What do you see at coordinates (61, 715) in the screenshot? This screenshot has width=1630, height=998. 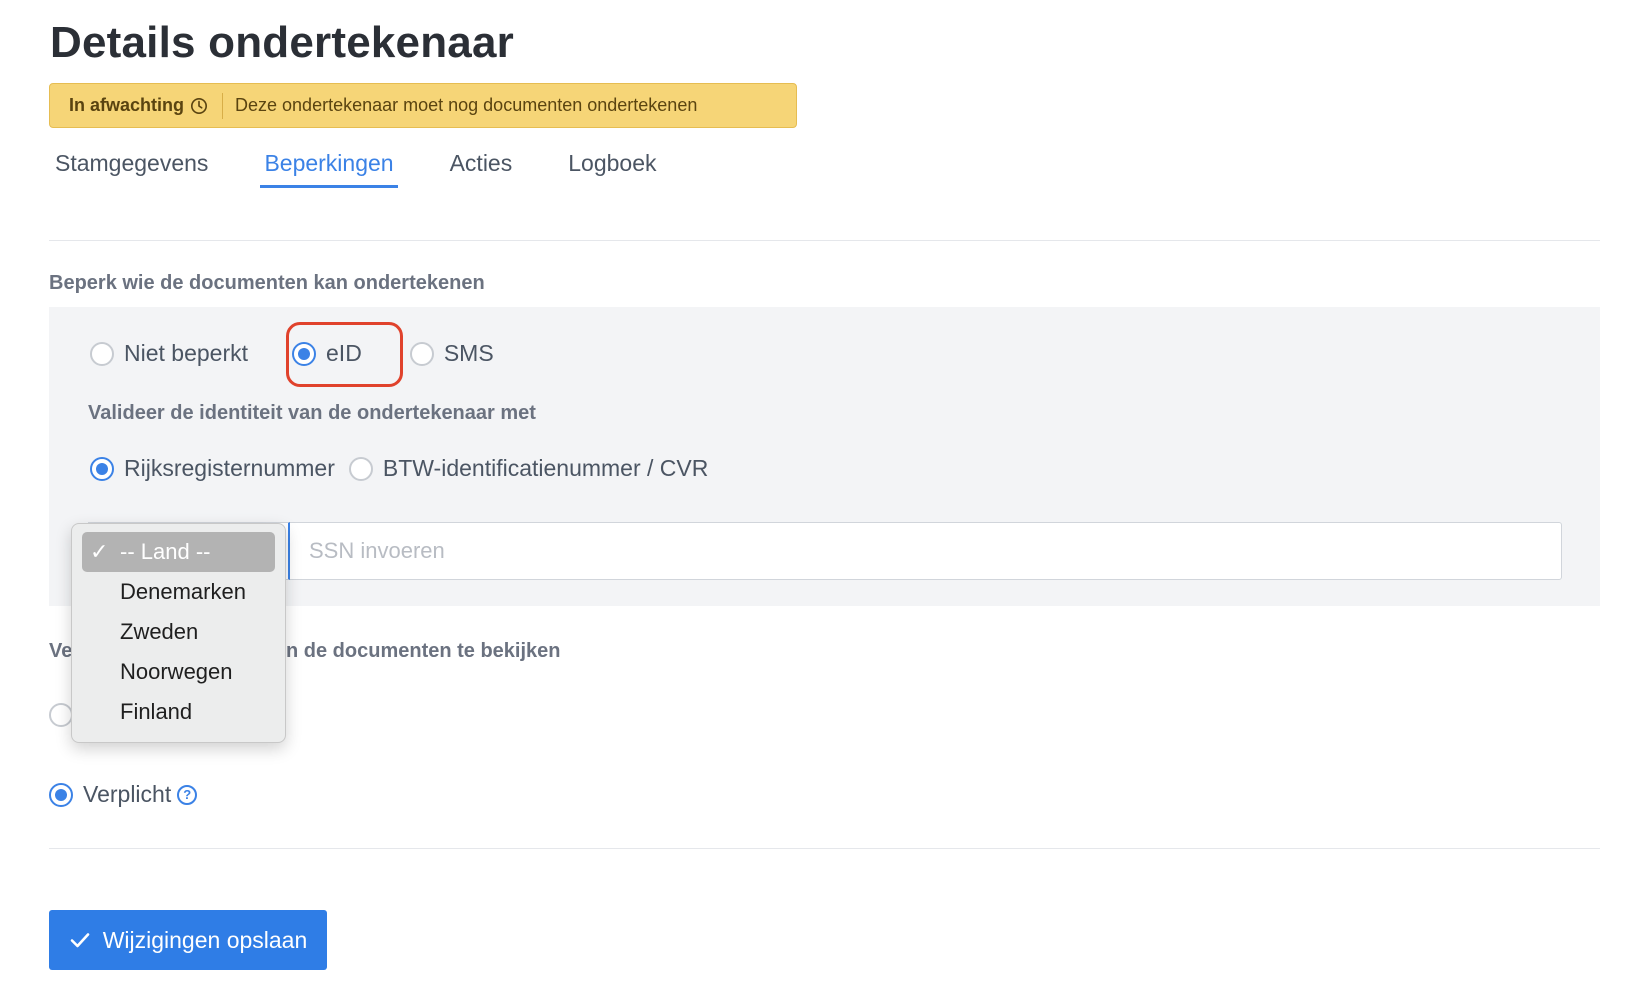 I see `radio-view-optional` at bounding box center [61, 715].